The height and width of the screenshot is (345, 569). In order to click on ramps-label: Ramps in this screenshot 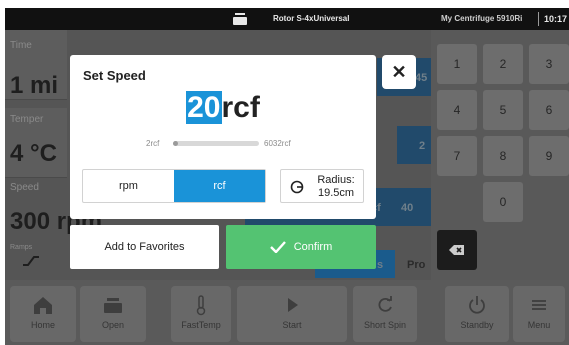, I will do `click(21, 247)`.